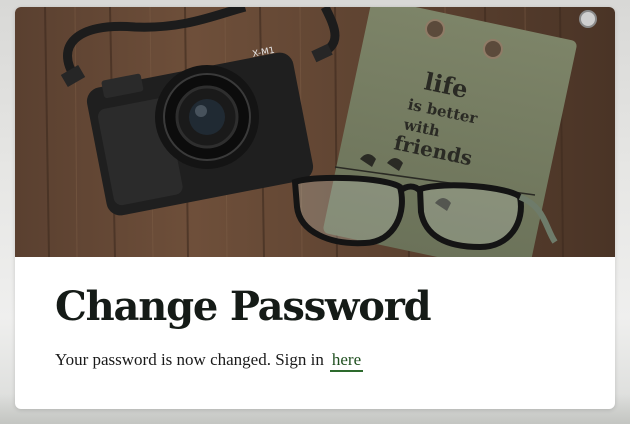  What do you see at coordinates (346, 361) in the screenshot?
I see `sign-in-link: here` at bounding box center [346, 361].